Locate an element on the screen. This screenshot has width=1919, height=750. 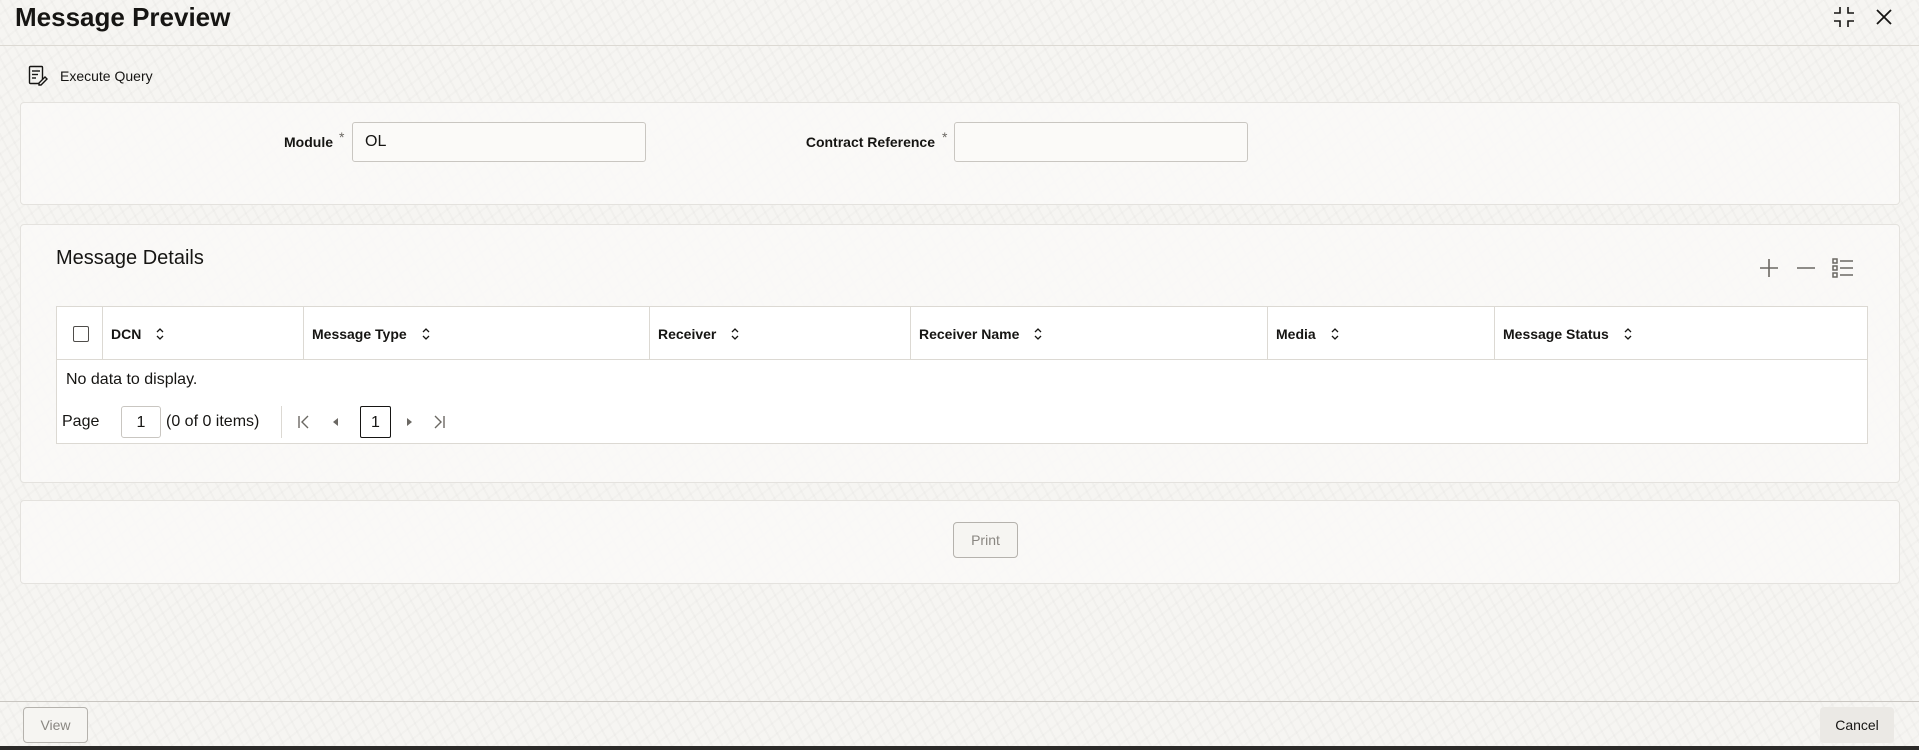
list-view-icon is located at coordinates (1843, 268).